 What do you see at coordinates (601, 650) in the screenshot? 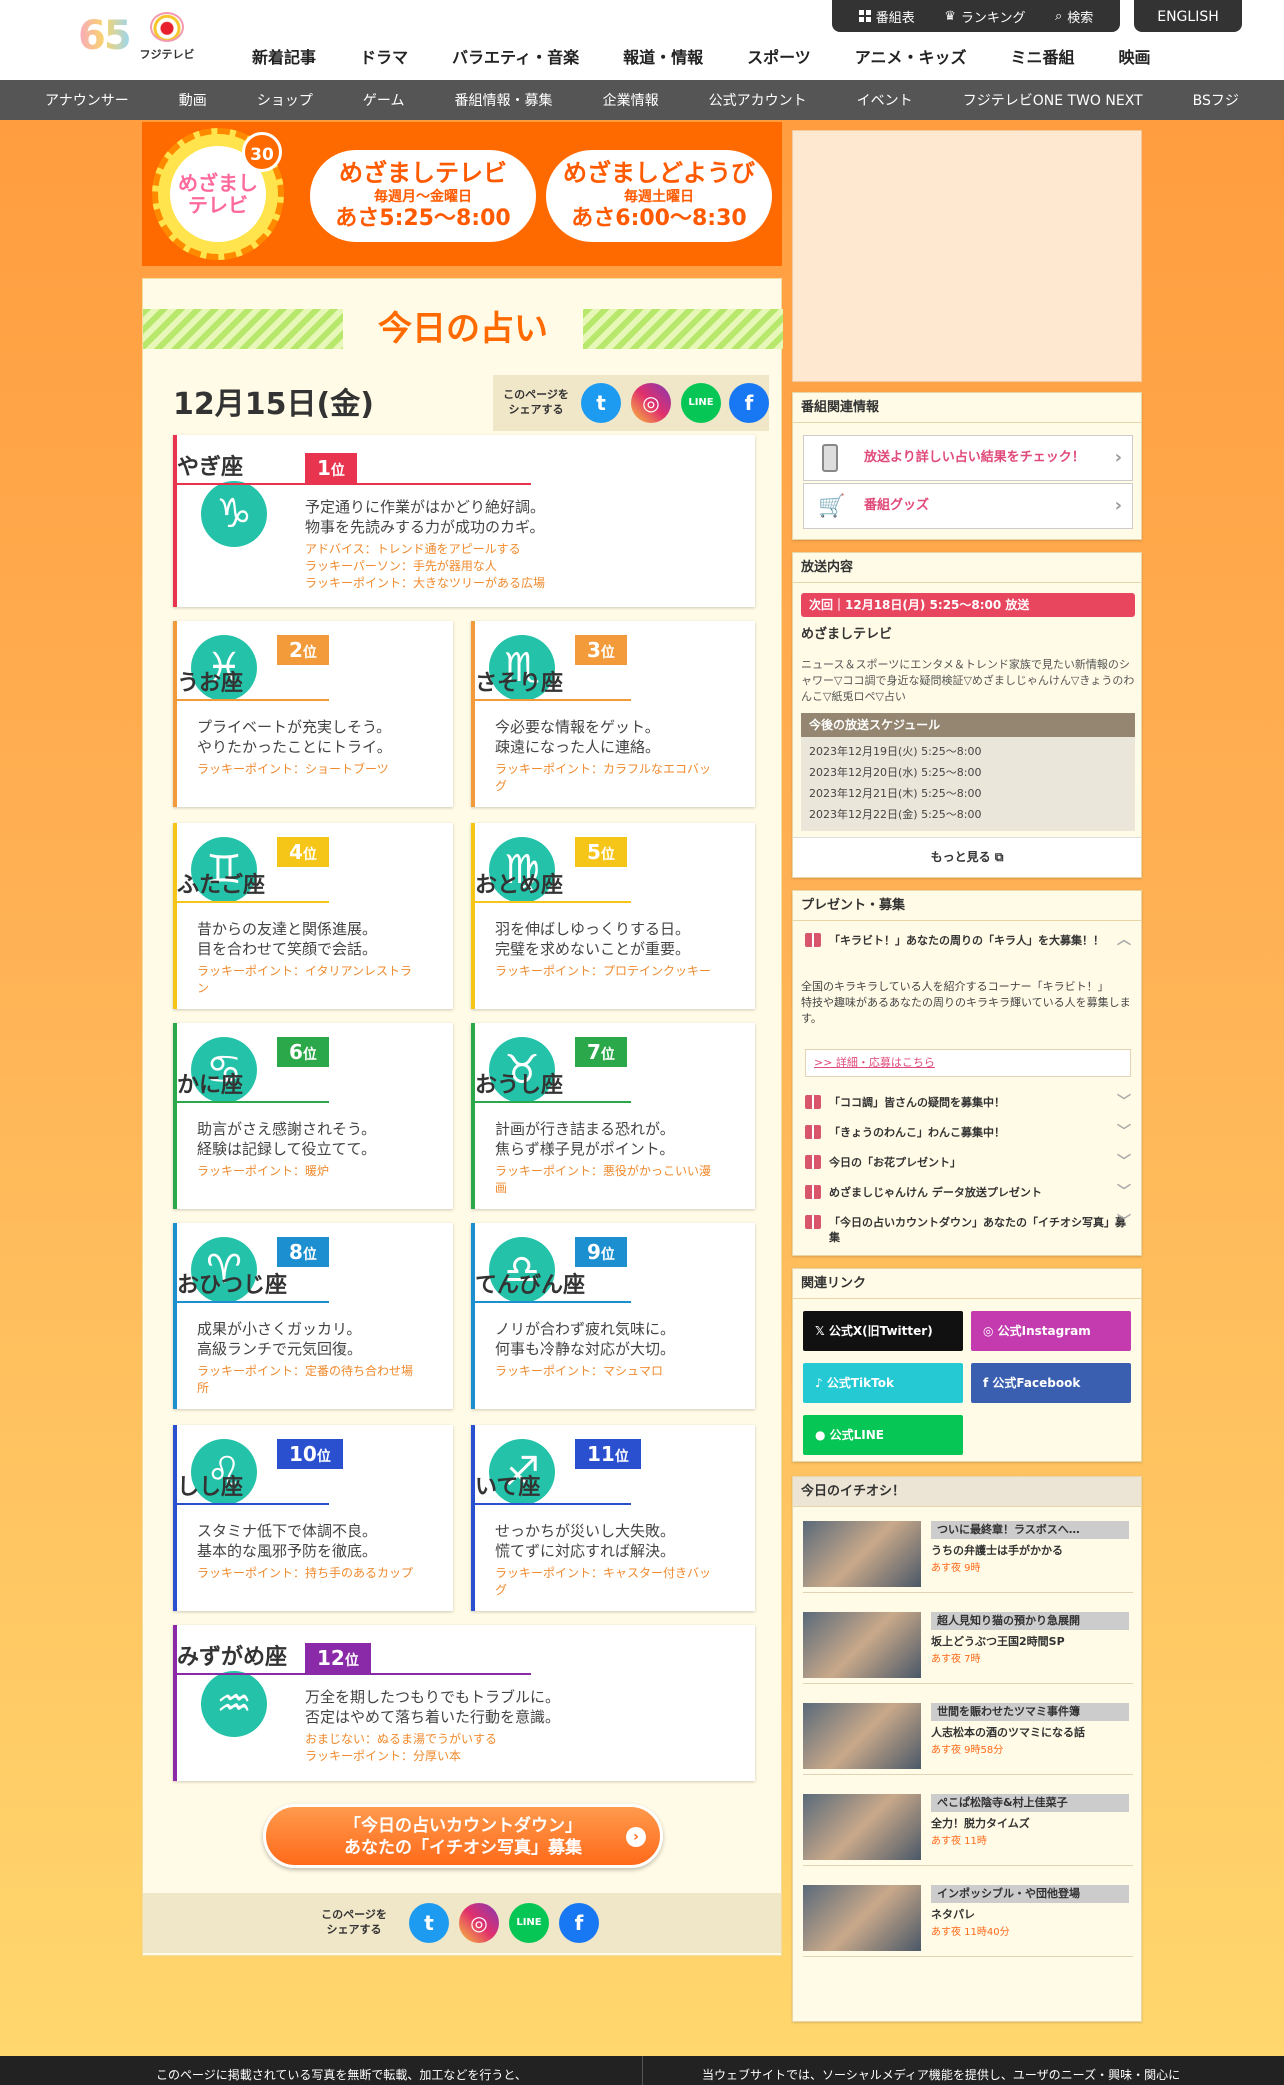
I see `rank-badge: 3位` at bounding box center [601, 650].